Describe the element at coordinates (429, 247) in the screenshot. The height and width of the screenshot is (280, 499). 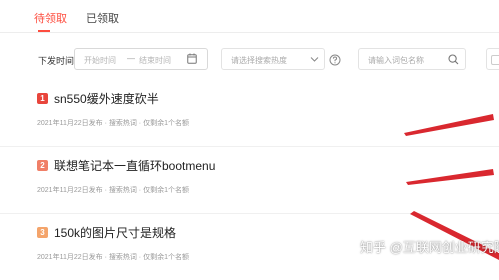
I see `watermark: 知乎 @互联网创业研究院` at that location.